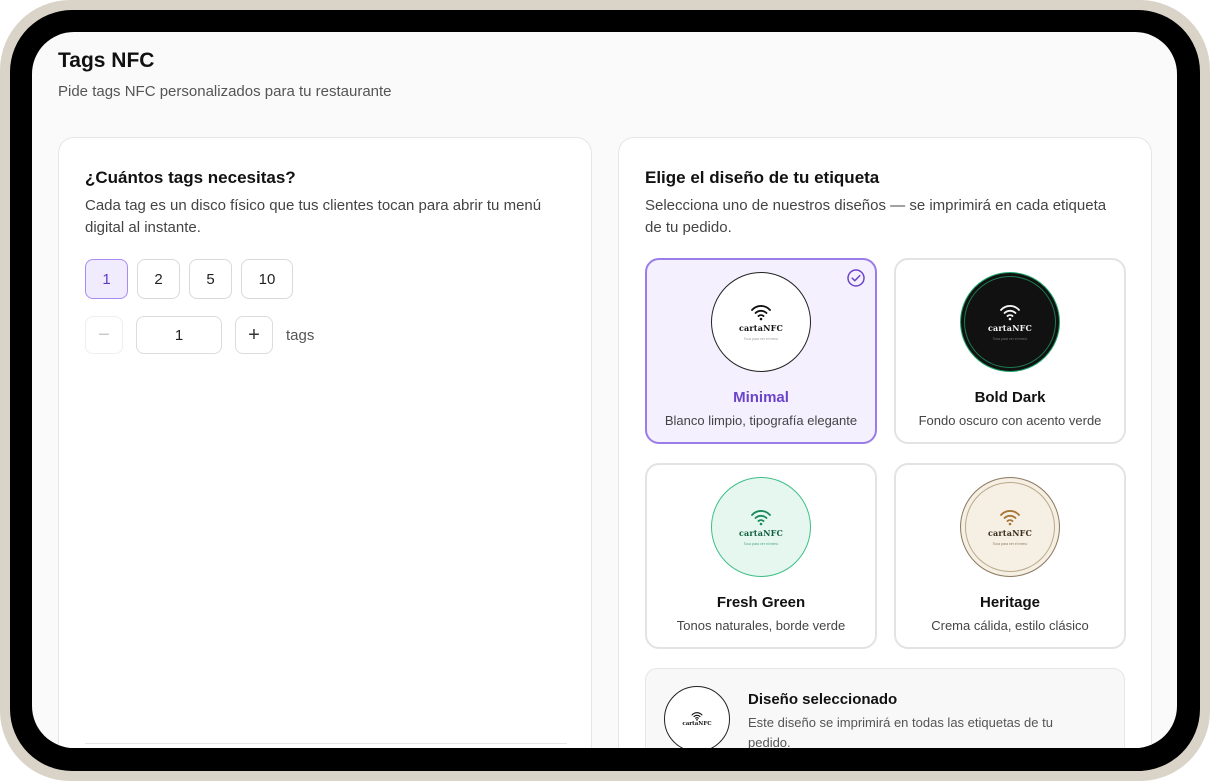 This screenshot has height=781, width=1210. I want to click on selected-design-title: Diseño seleccionado, so click(823, 699).